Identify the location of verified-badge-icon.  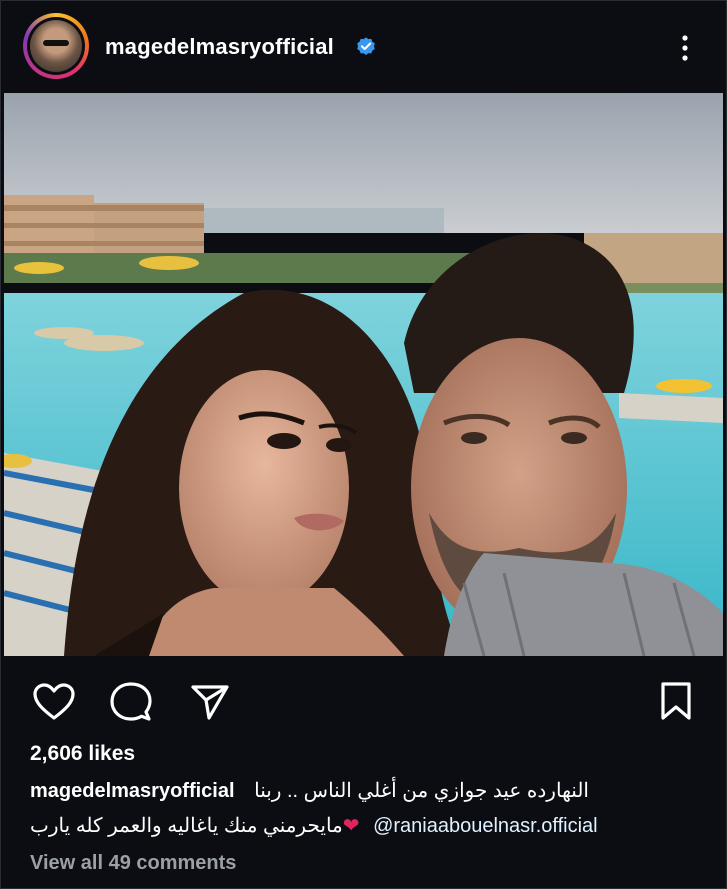
(366, 46).